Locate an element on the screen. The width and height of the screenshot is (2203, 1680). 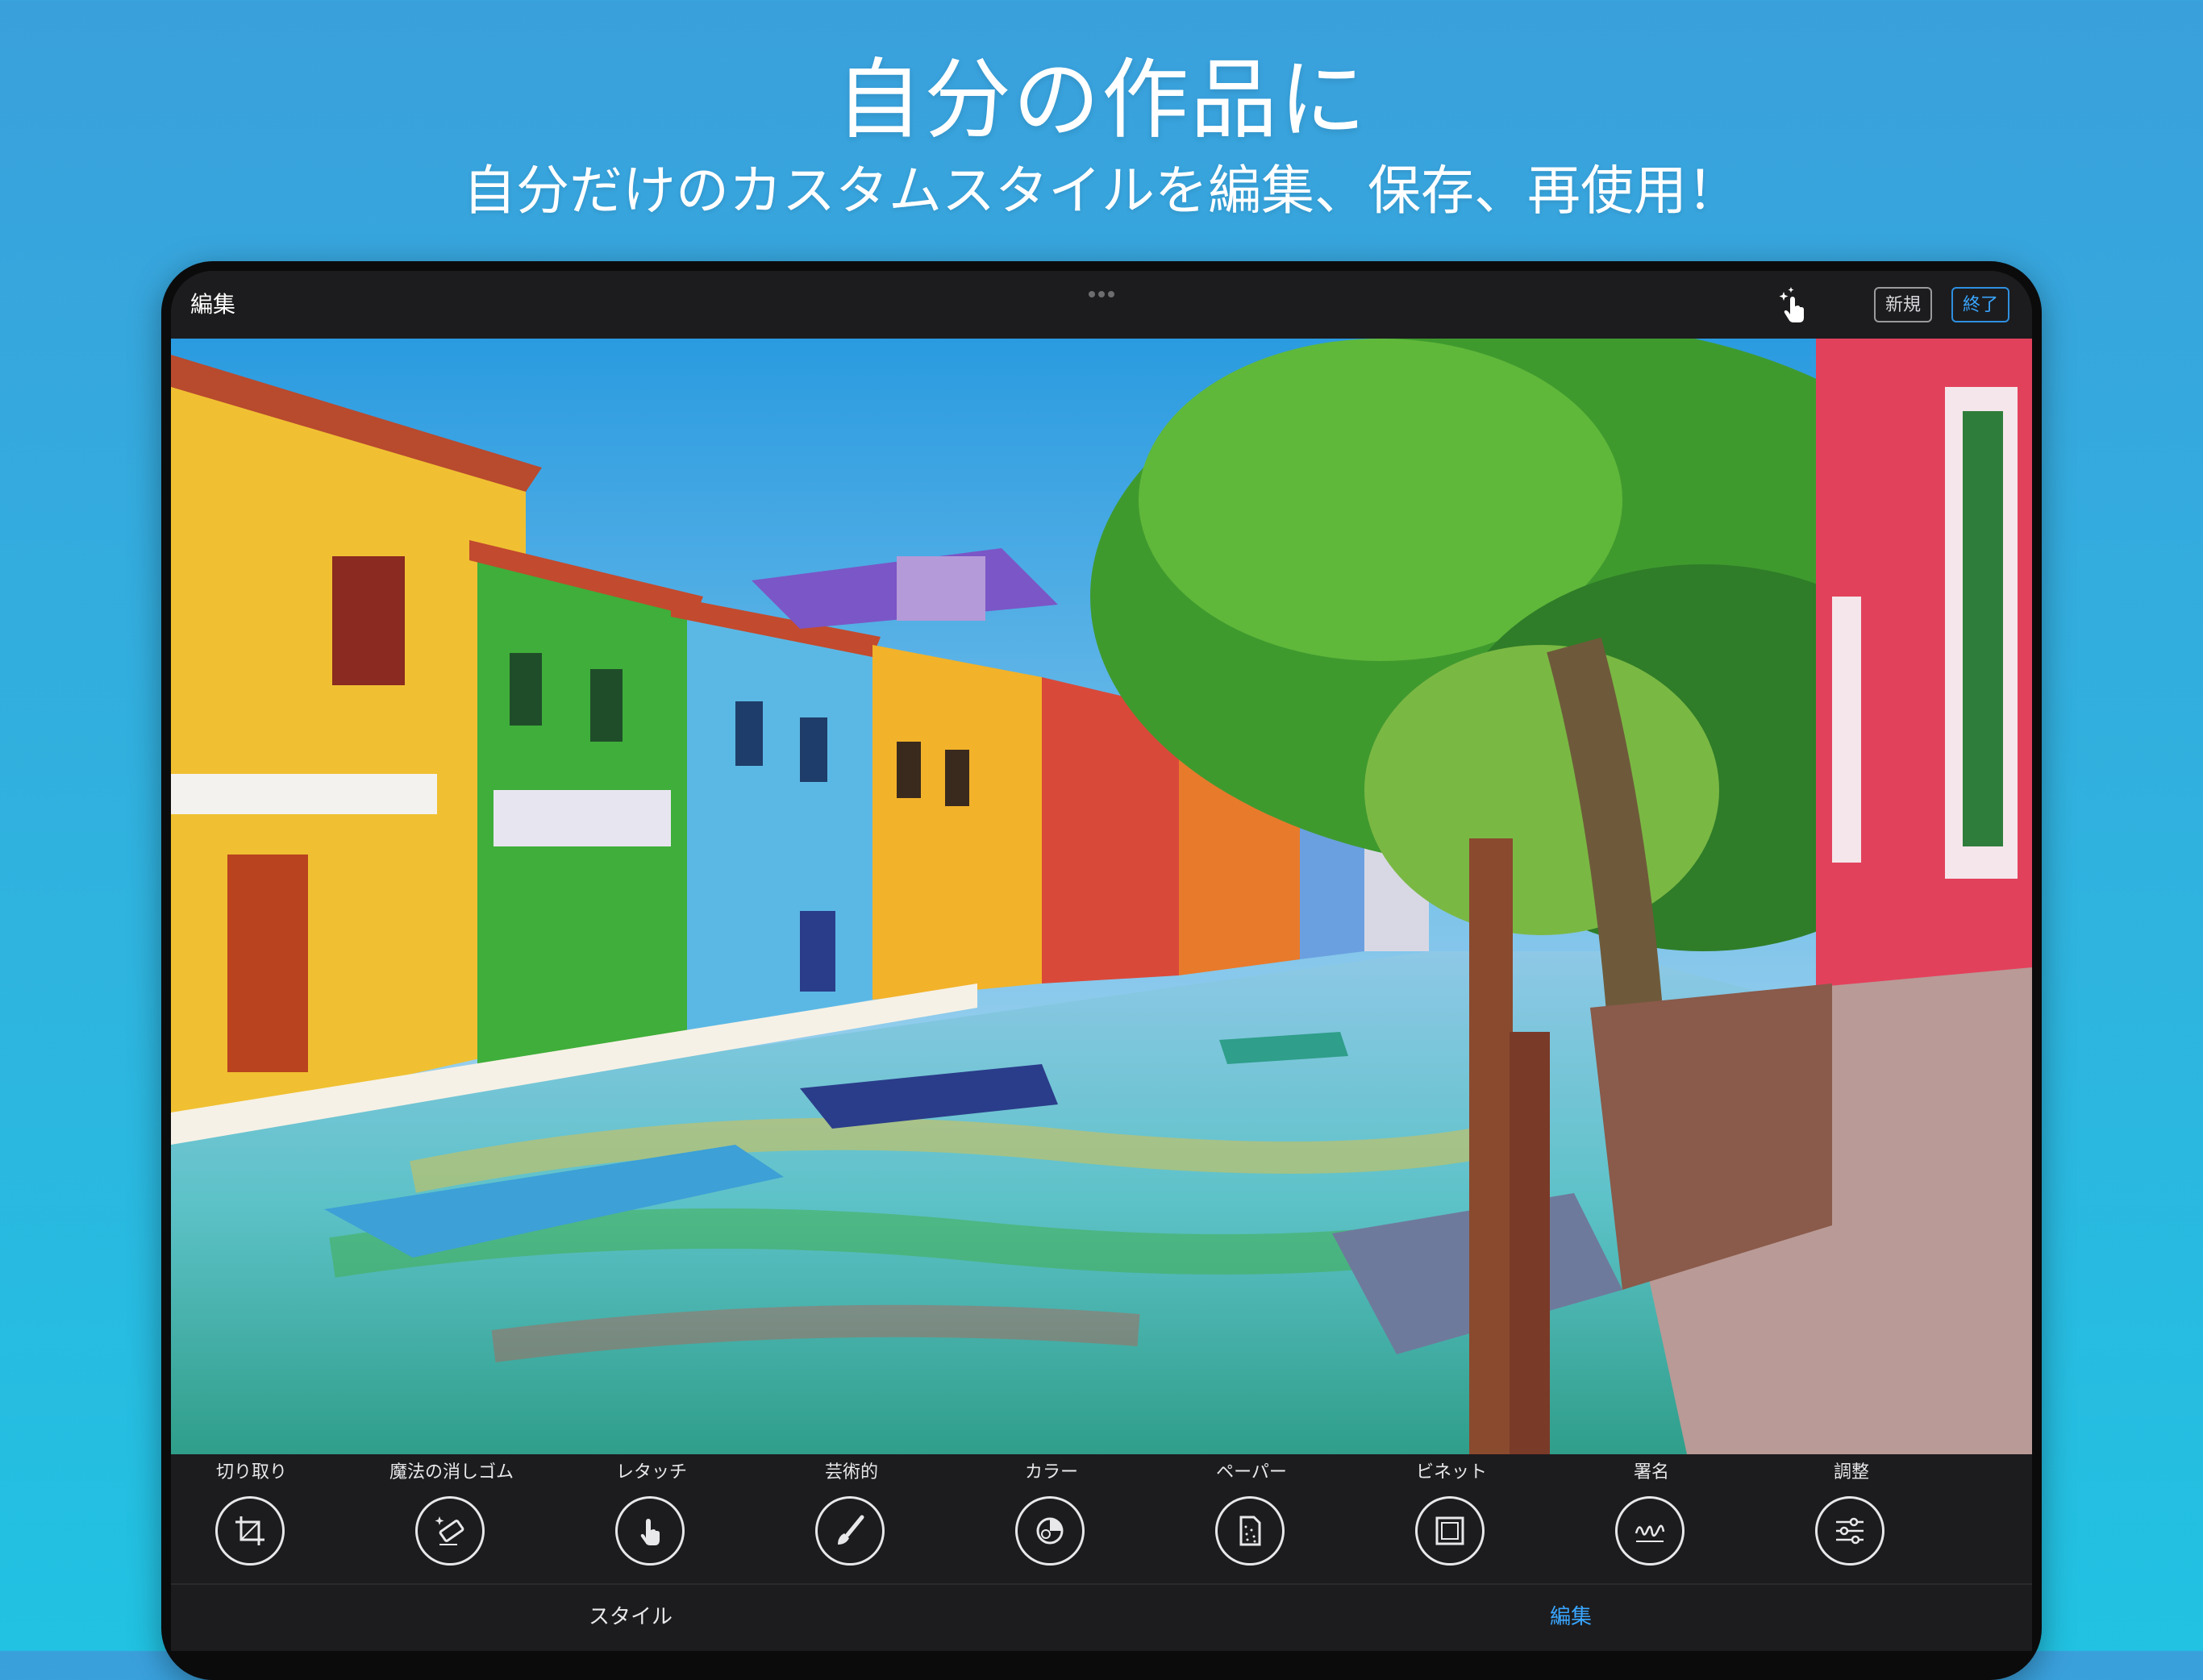
tool-crop-label: 切り取り is located at coordinates (251, 1472).